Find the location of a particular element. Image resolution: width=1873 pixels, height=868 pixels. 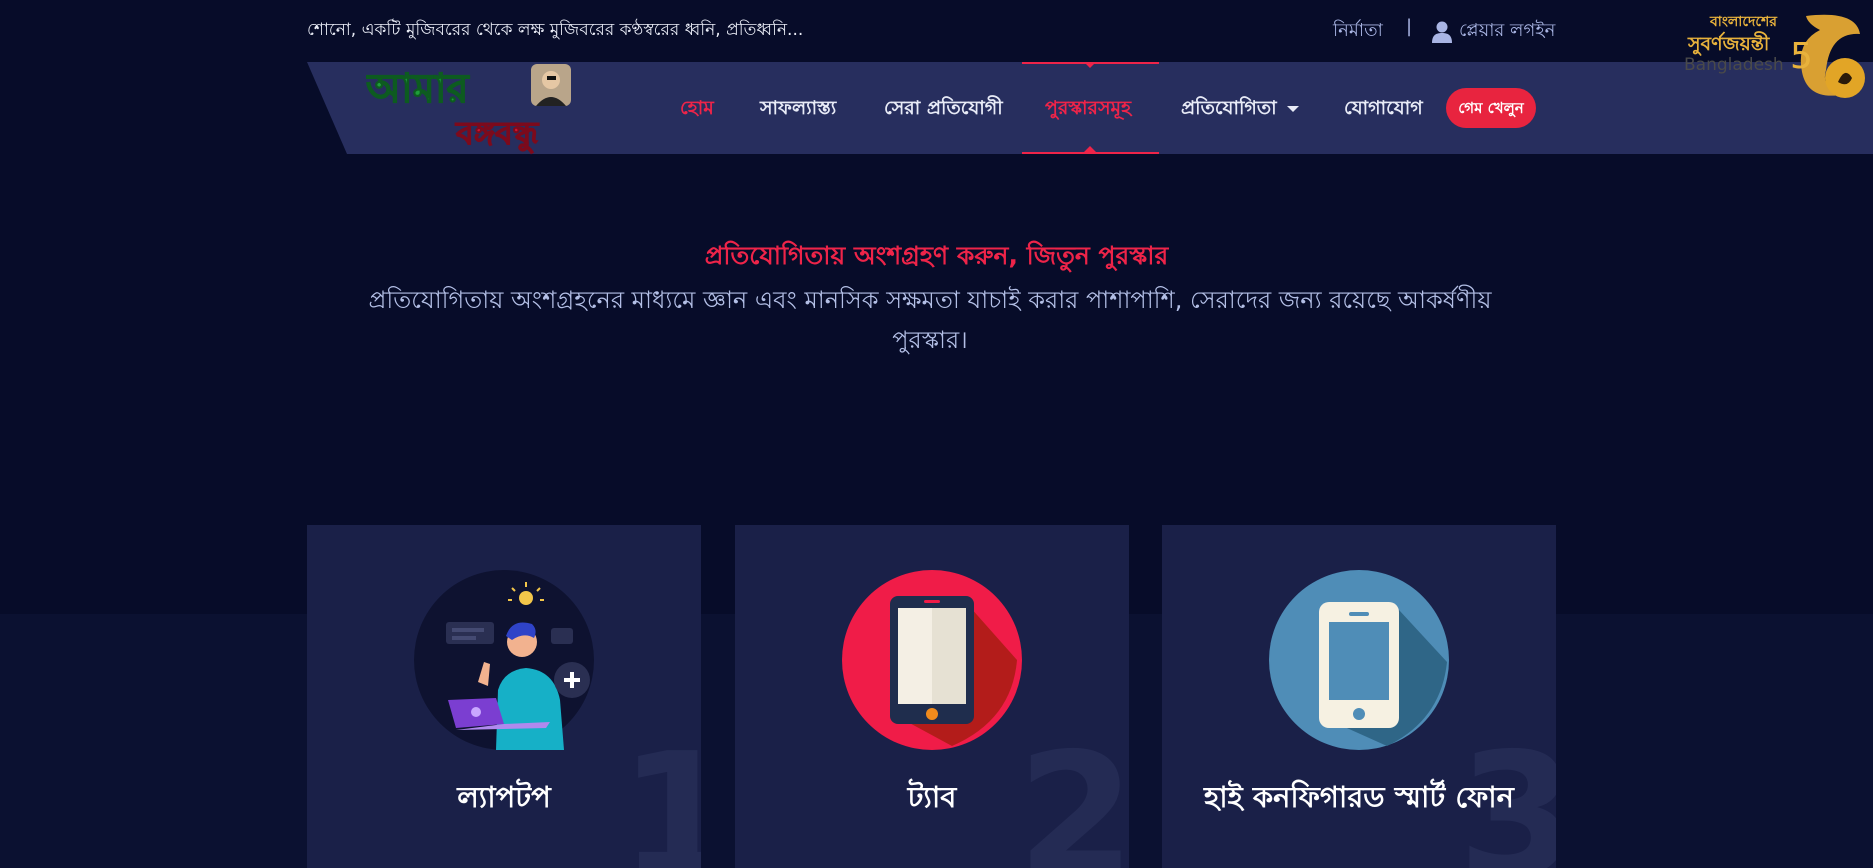

card-title: ট্যাব is located at coordinates (932, 797).